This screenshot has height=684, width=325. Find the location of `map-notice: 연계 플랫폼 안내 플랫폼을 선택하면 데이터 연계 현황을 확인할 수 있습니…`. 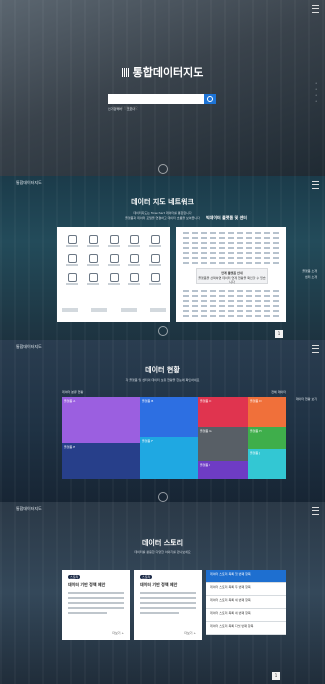

map-notice: 연계 플랫폼 안내 플랫폼을 선택하면 데이터 연계 현황을 확인할 수 있습니… is located at coordinates (232, 276).